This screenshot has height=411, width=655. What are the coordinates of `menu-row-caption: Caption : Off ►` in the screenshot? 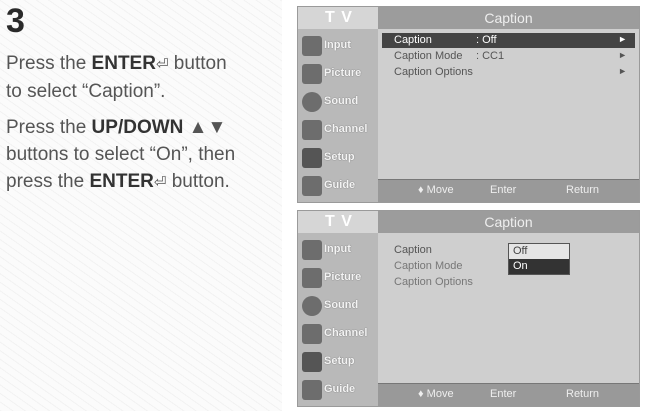 It's located at (508, 40).